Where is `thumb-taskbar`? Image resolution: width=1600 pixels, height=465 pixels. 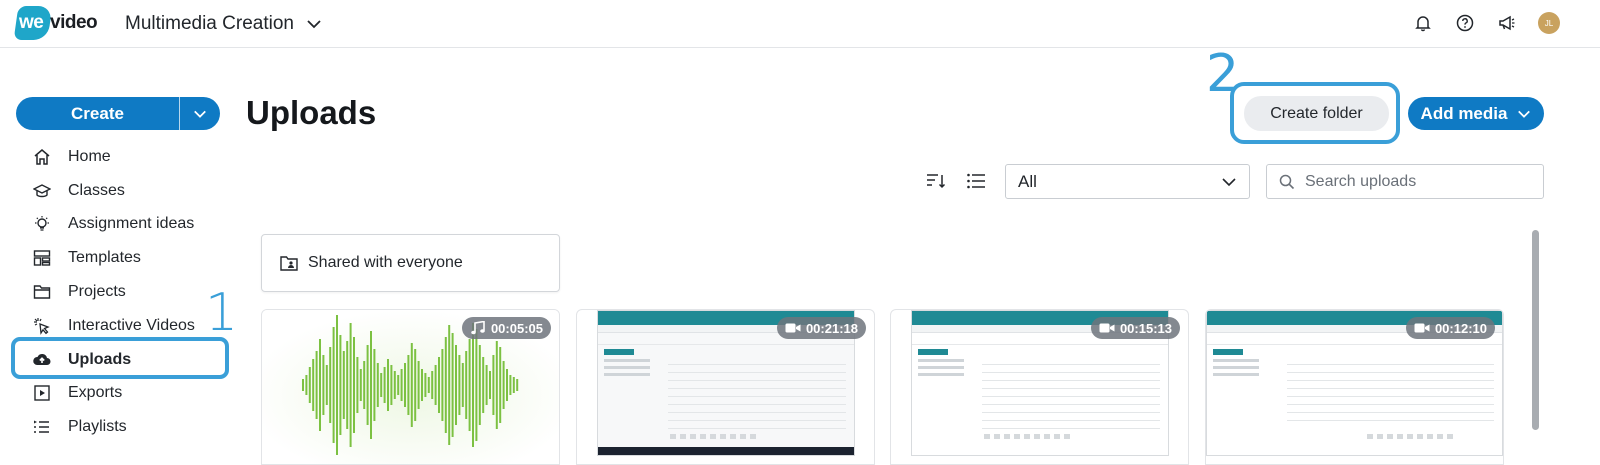 thumb-taskbar is located at coordinates (726, 451).